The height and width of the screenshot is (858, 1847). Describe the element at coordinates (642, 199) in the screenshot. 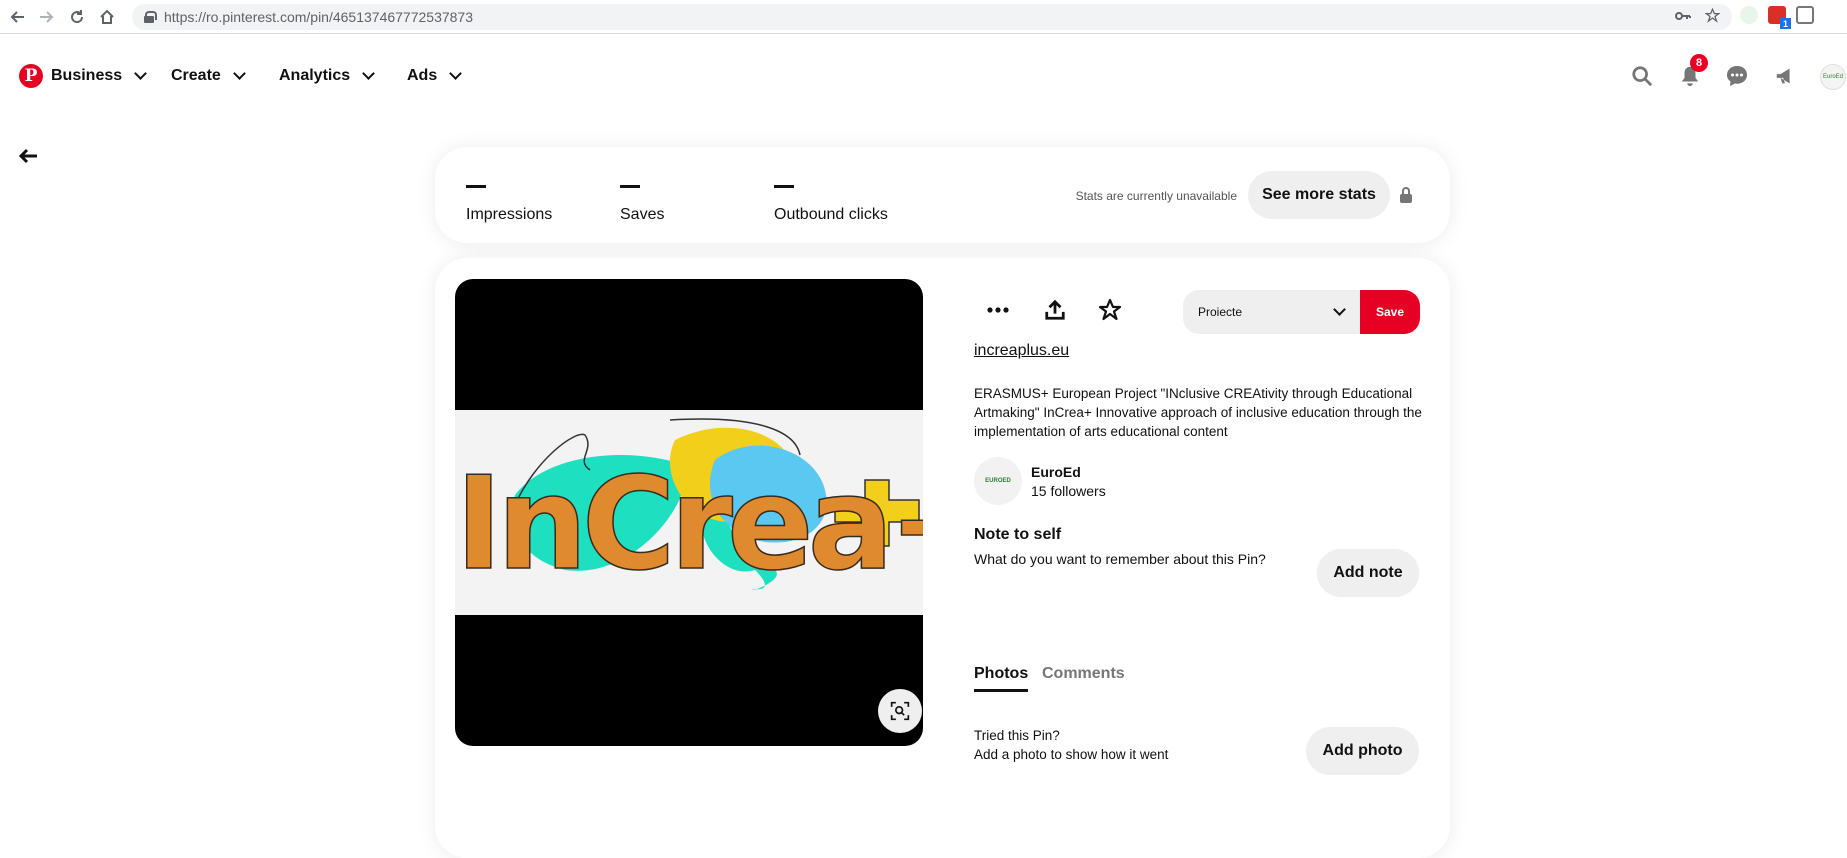

I see `stat-saves: Saves` at that location.